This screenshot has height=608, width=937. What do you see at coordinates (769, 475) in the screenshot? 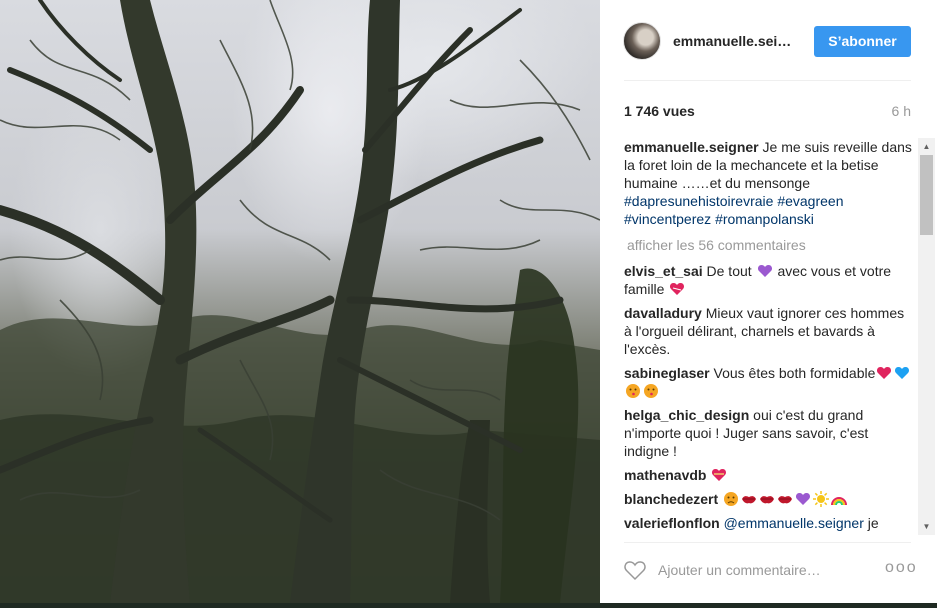
I see `comment-item: mathenavdb` at bounding box center [769, 475].